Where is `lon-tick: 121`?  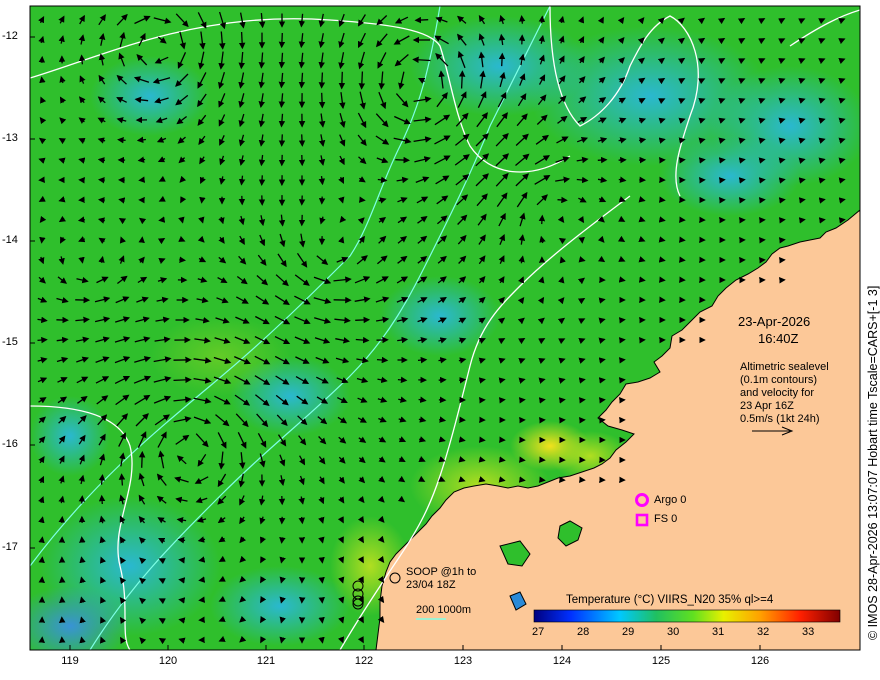 lon-tick: 121 is located at coordinates (266, 661).